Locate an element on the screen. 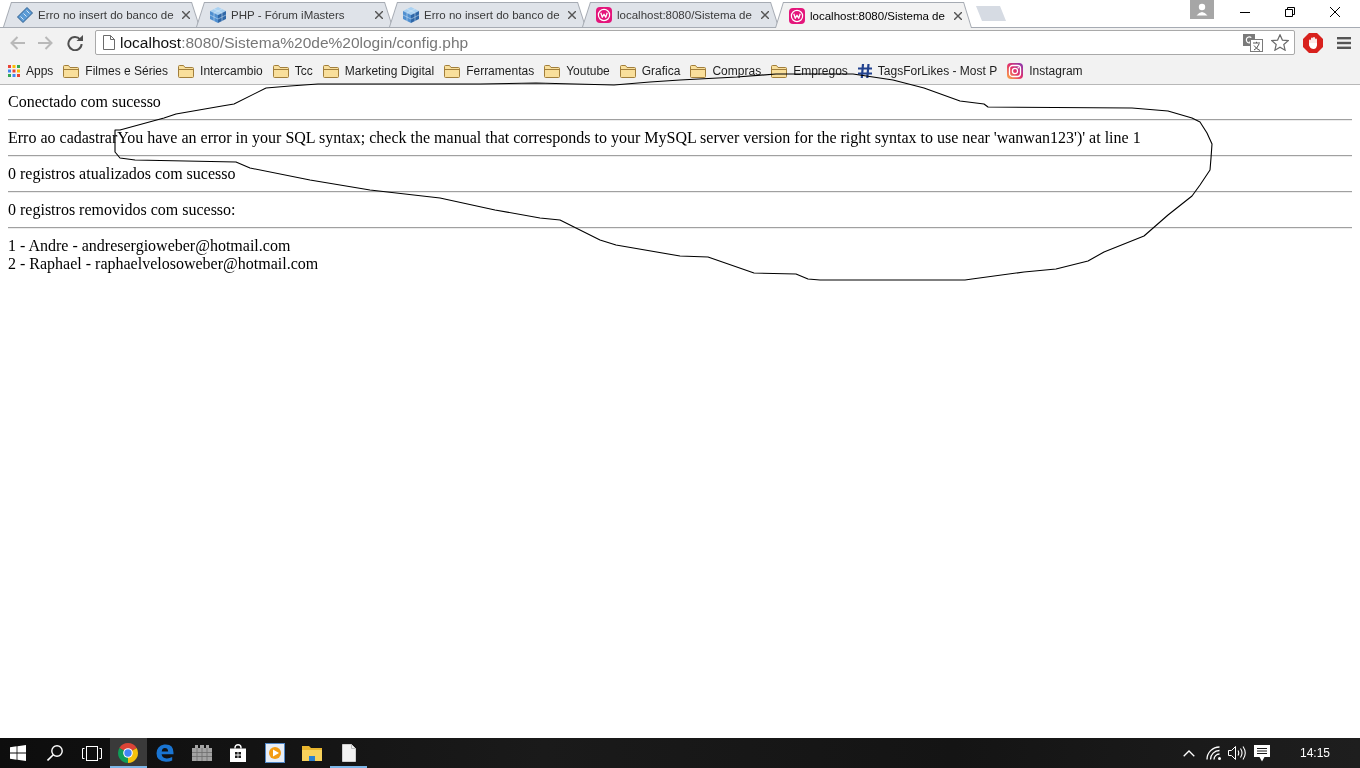 The width and height of the screenshot is (1360, 768). chevron-up-icon is located at coordinates (1188, 753).